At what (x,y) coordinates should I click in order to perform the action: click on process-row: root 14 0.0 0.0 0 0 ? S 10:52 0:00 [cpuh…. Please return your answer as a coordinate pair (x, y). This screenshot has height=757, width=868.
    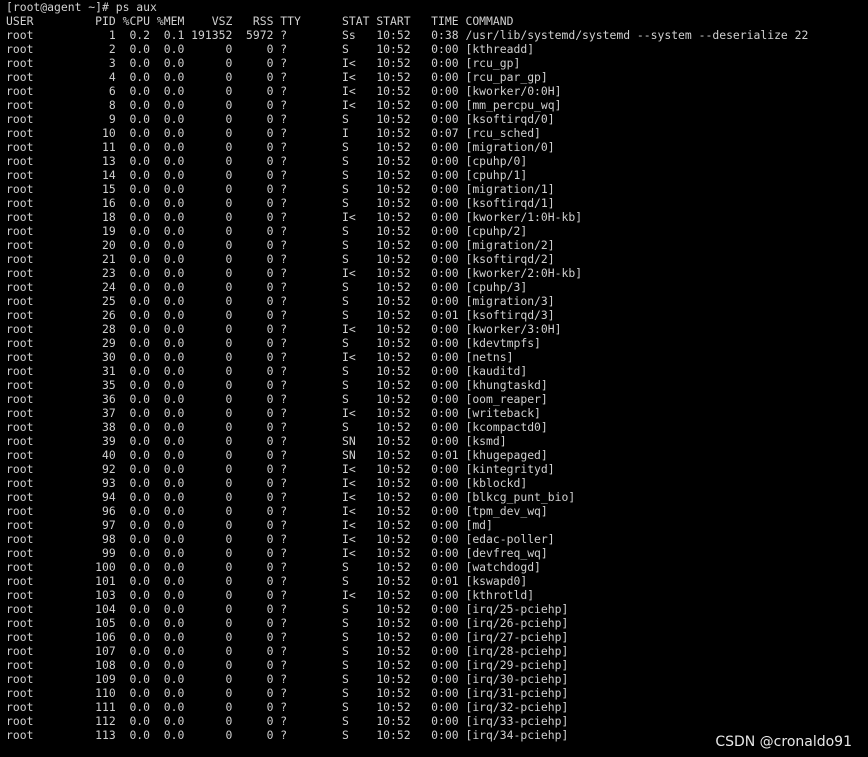
    Looking at the image, I should click on (267, 175).